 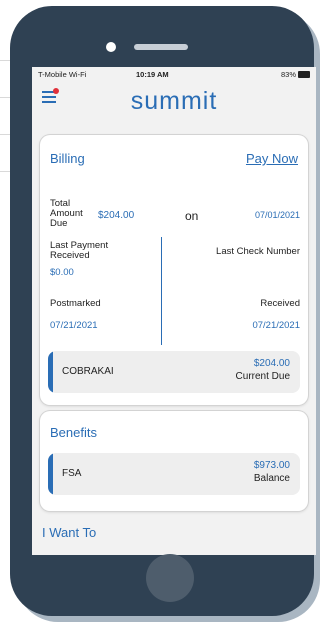 I want to click on last-payment-label: Last Payment Received, so click(x=79, y=250).